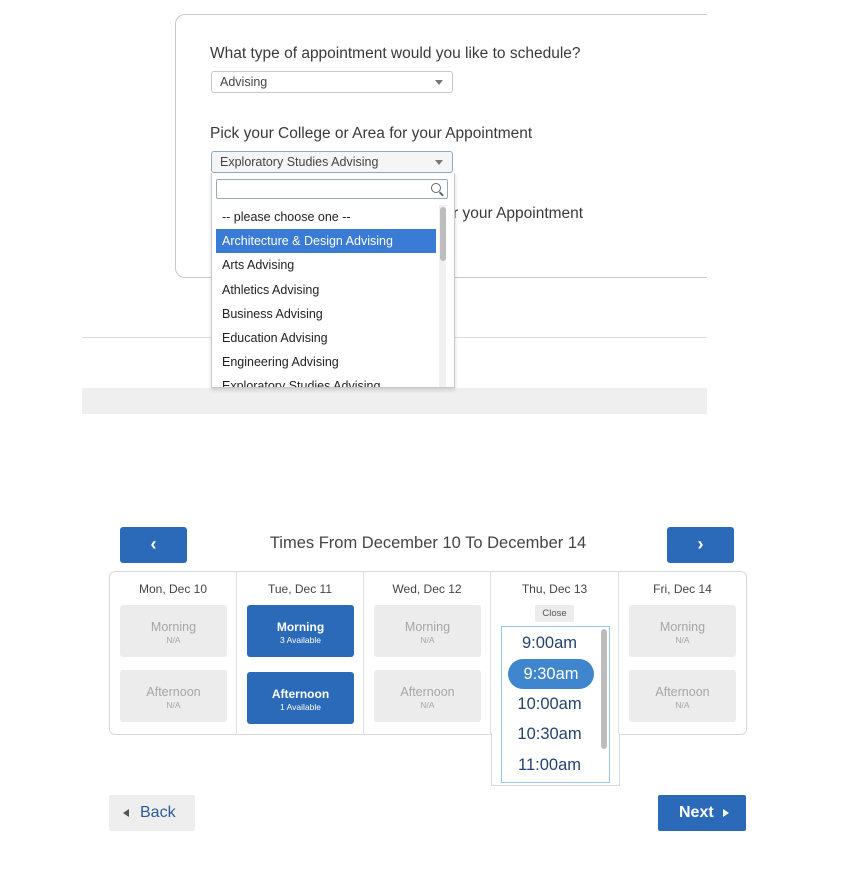 The width and height of the screenshot is (858, 871). What do you see at coordinates (326, 314) in the screenshot?
I see `dropdown-option: Business Advising` at bounding box center [326, 314].